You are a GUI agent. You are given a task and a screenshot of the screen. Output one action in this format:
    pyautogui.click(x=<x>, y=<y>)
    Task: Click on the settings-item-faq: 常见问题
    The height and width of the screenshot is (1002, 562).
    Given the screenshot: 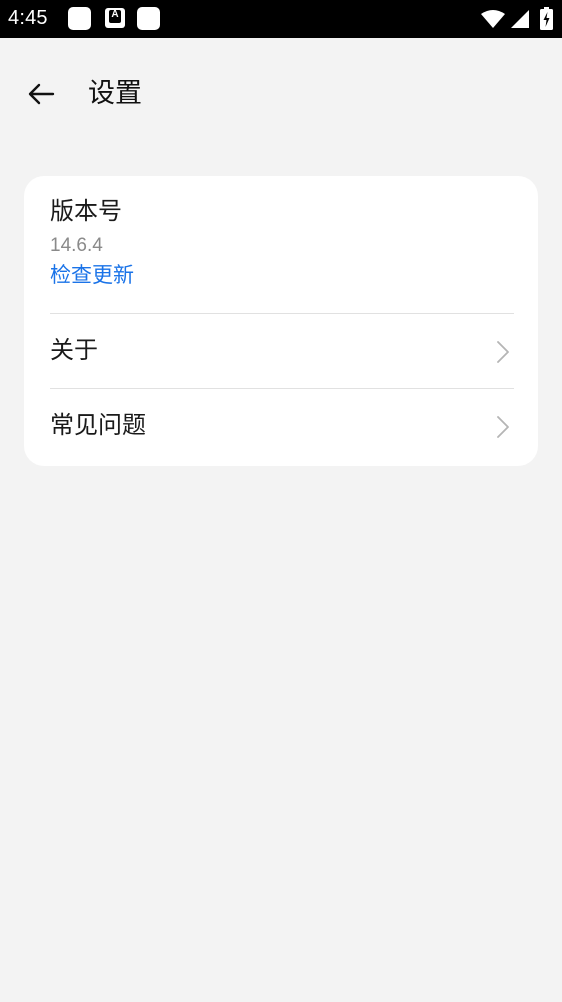 What is the action you would take?
    pyautogui.click(x=281, y=426)
    